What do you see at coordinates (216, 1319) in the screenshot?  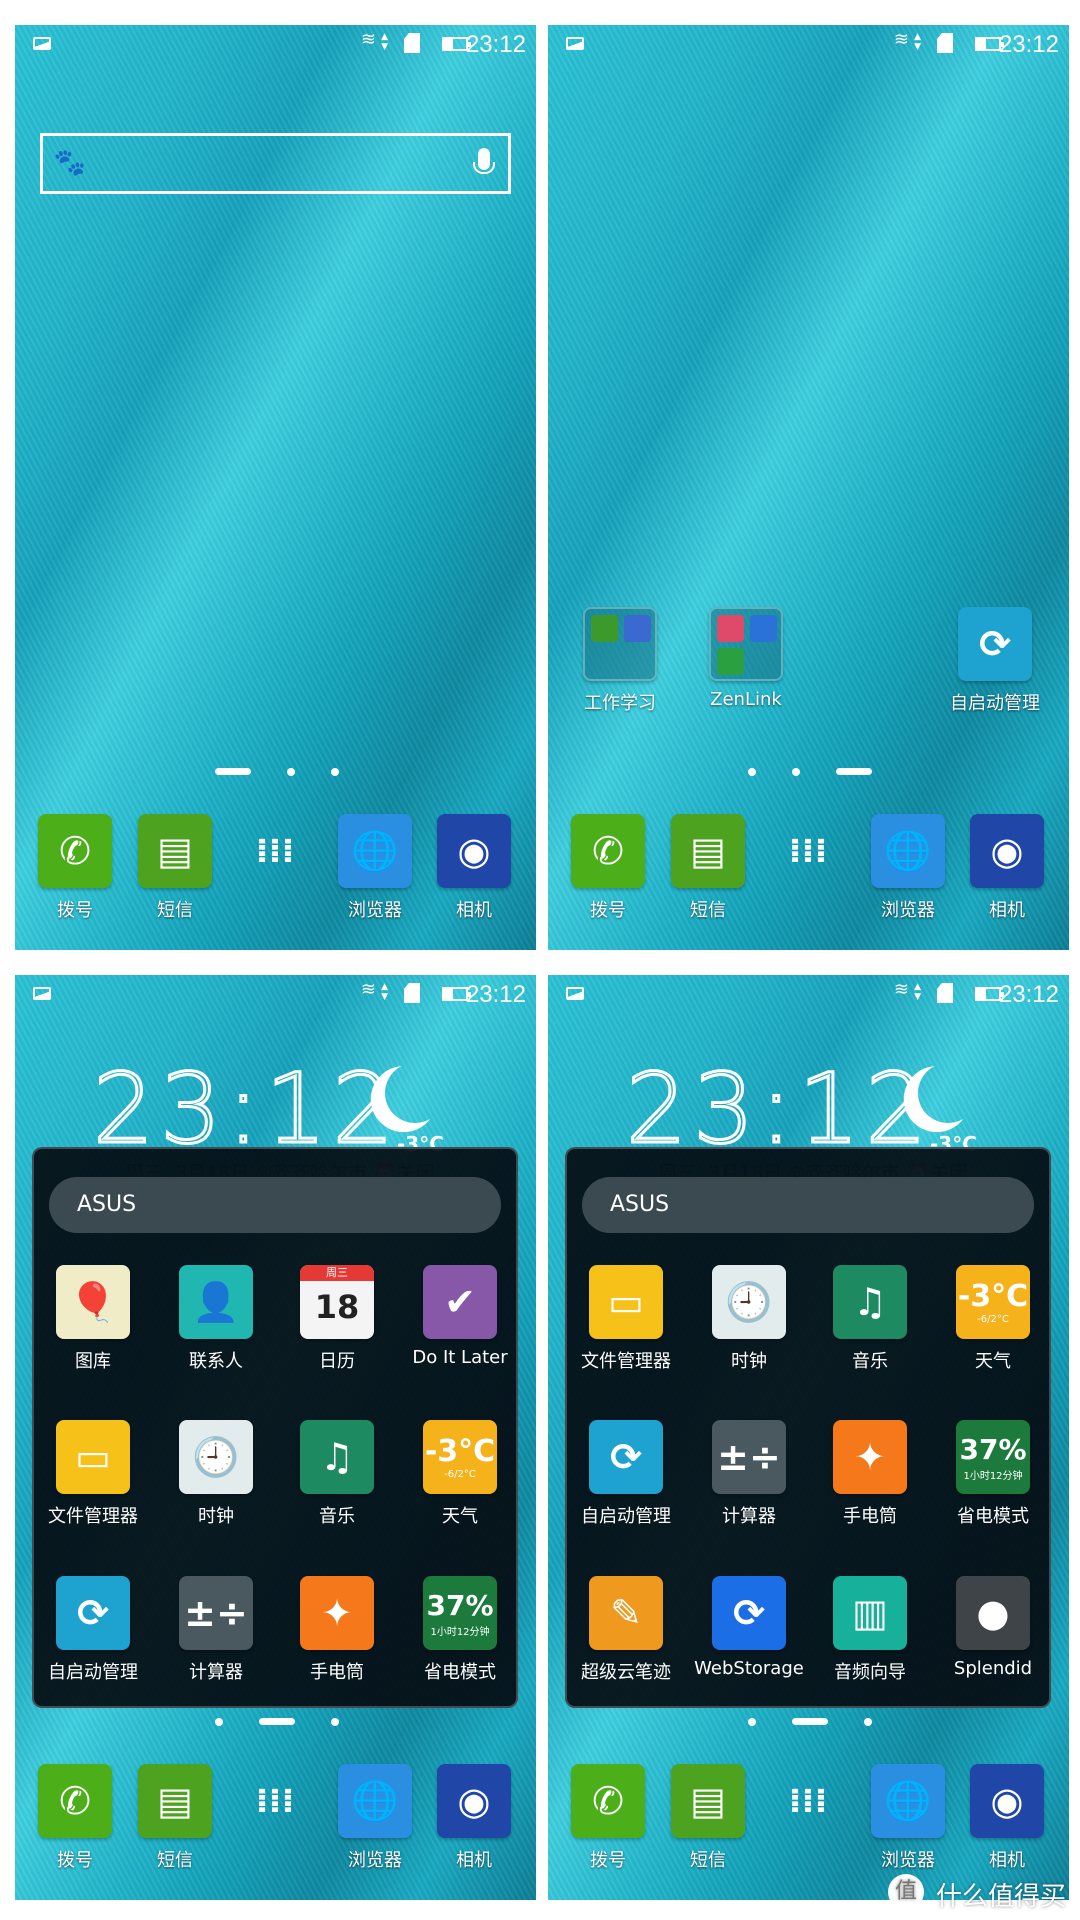 I see `app-联系人: 👤 联系人` at bounding box center [216, 1319].